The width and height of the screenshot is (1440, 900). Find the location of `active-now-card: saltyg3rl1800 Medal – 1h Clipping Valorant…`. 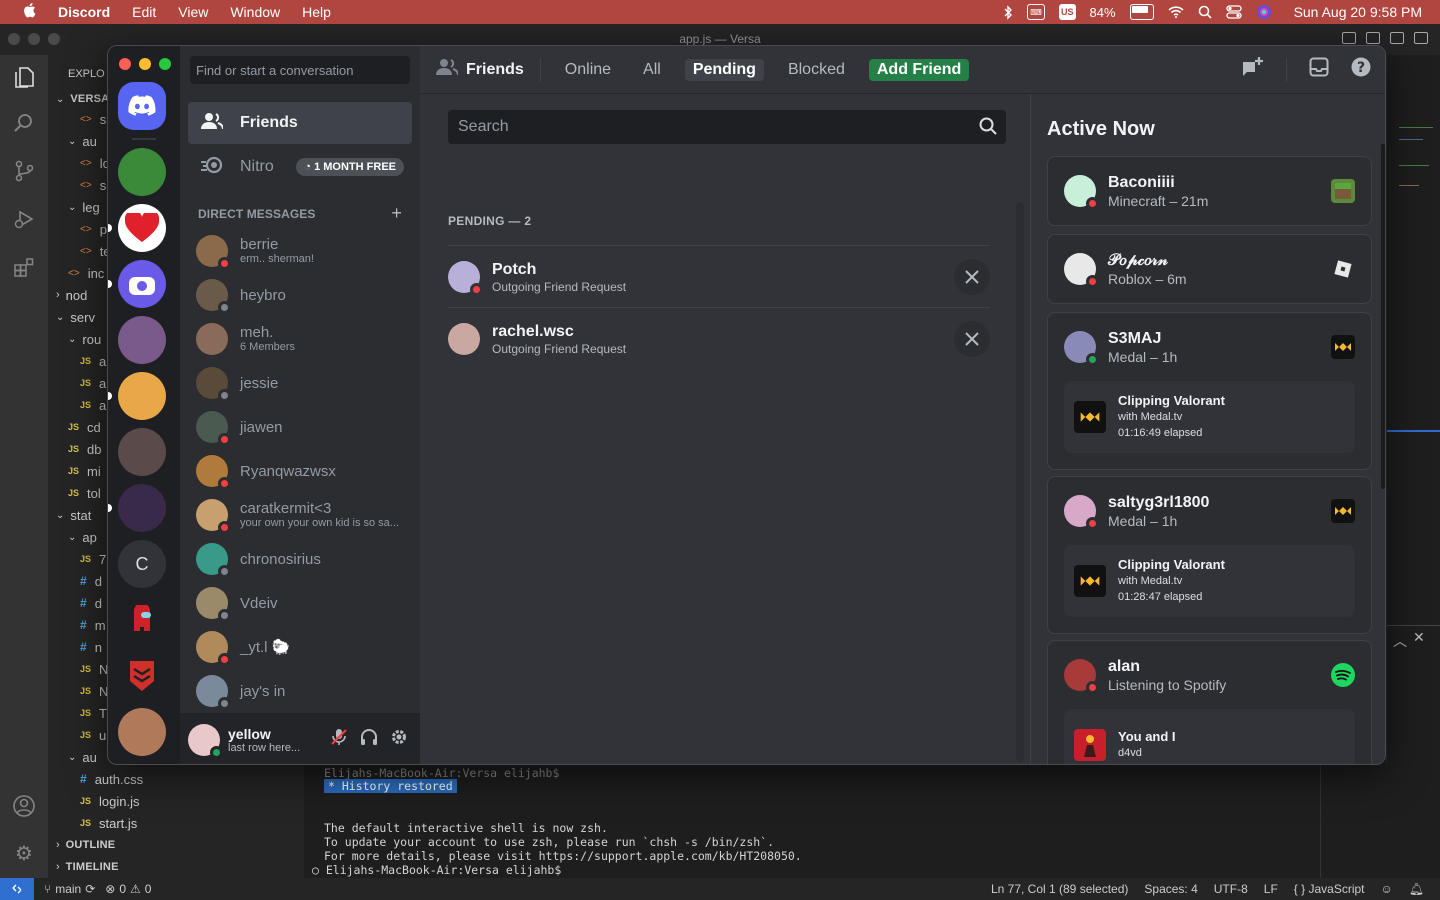

active-now-card: saltyg3rl1800 Medal – 1h Clipping Valorant… is located at coordinates (1209, 555).